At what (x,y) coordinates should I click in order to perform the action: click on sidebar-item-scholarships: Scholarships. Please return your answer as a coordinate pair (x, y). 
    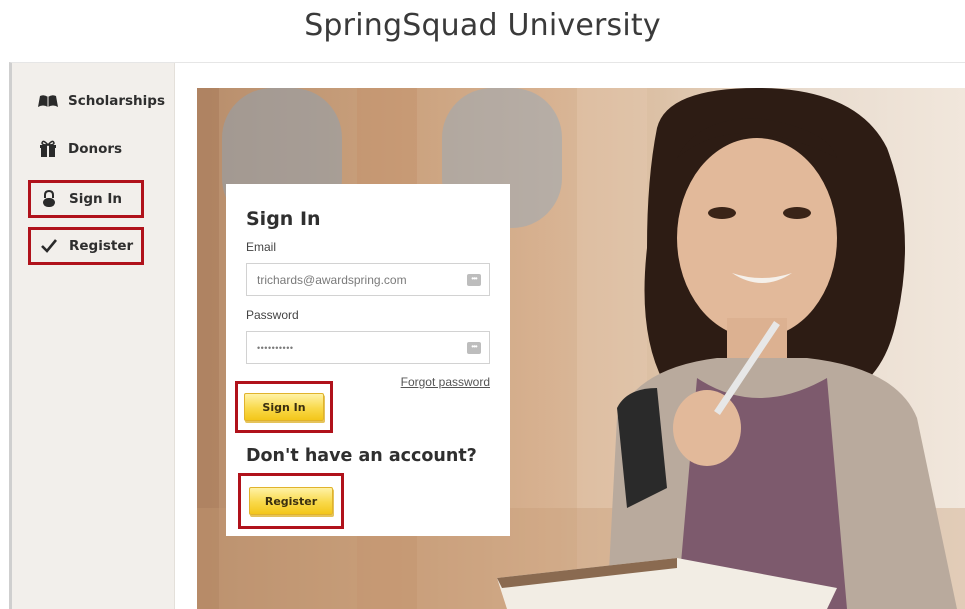
    Looking at the image, I should click on (100, 101).